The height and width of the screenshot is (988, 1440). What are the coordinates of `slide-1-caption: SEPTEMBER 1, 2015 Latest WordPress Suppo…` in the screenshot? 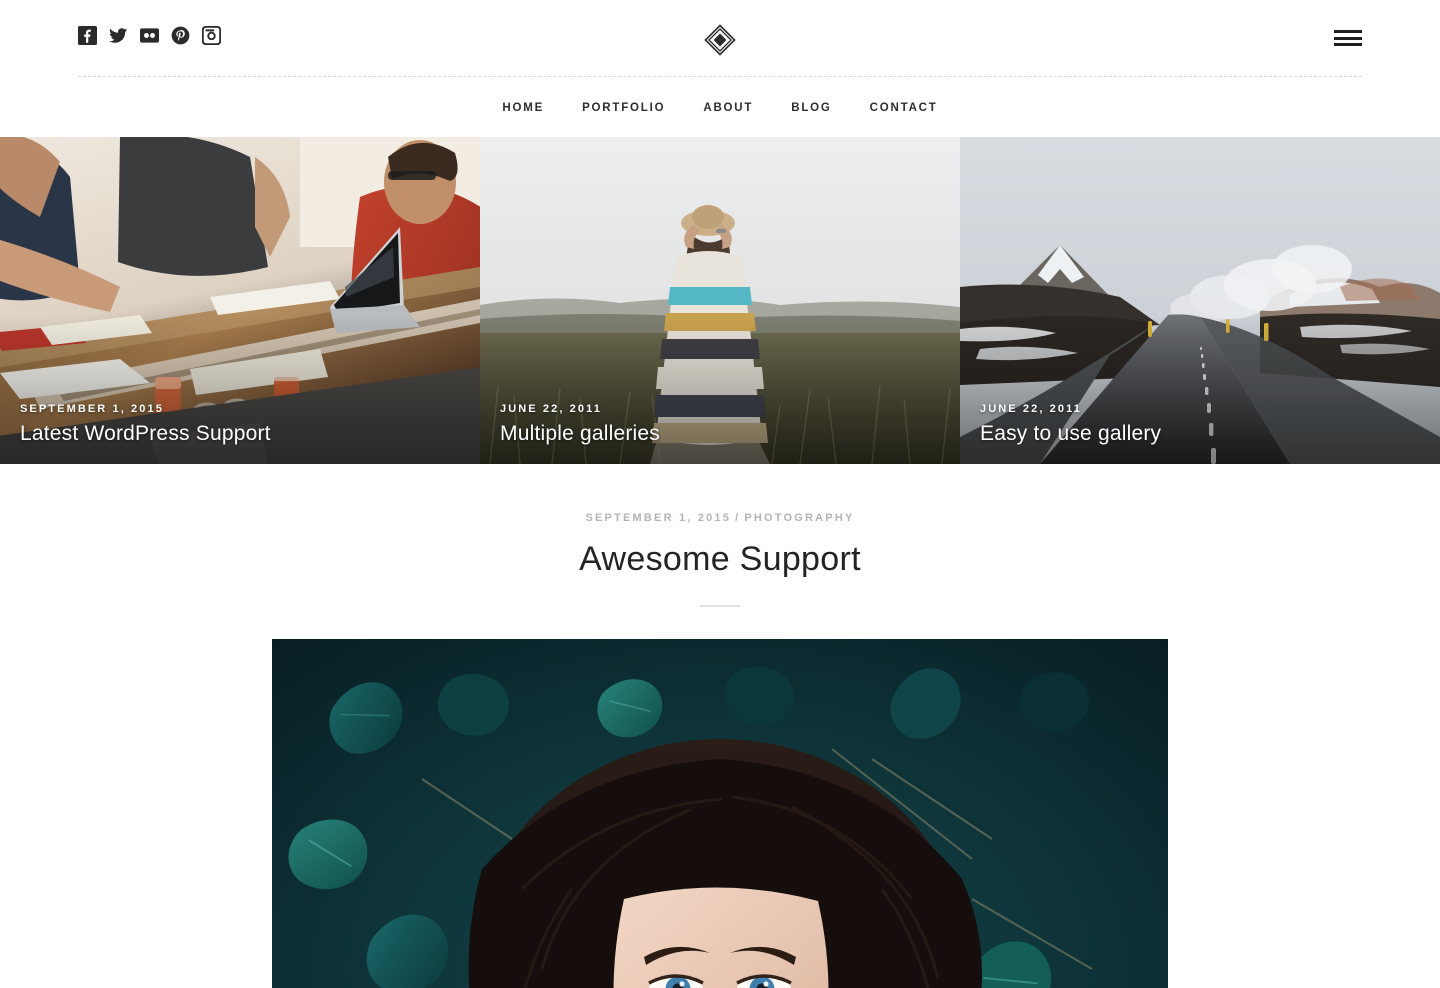 It's located at (145, 424).